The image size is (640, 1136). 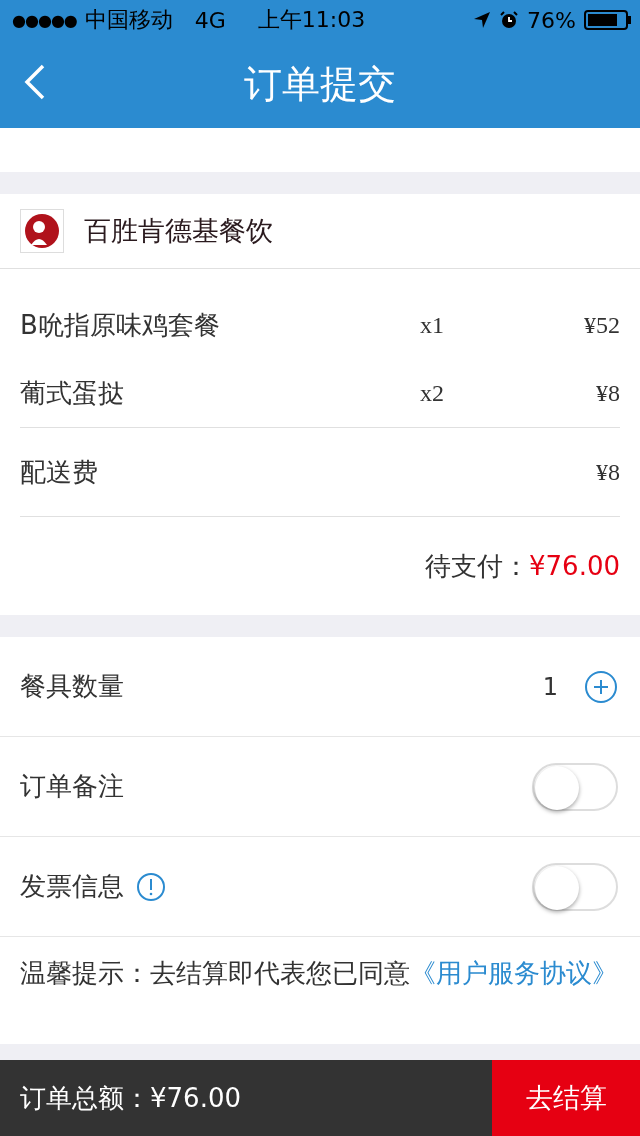 I want to click on delivery-fee: ¥8, so click(x=607, y=472).